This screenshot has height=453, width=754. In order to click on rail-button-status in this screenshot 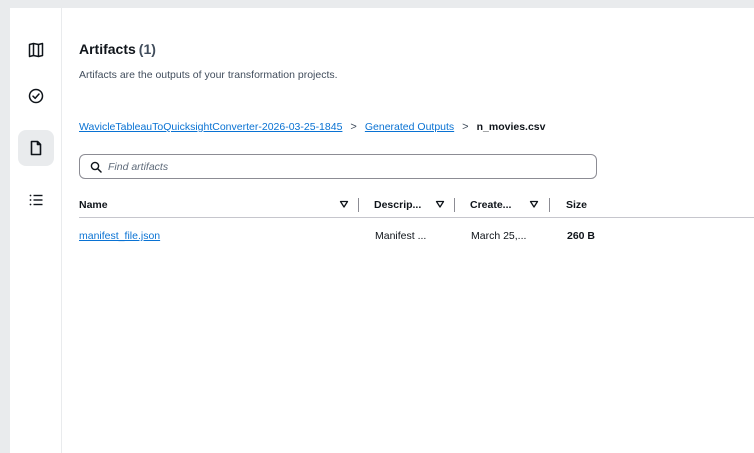, I will do `click(36, 96)`.